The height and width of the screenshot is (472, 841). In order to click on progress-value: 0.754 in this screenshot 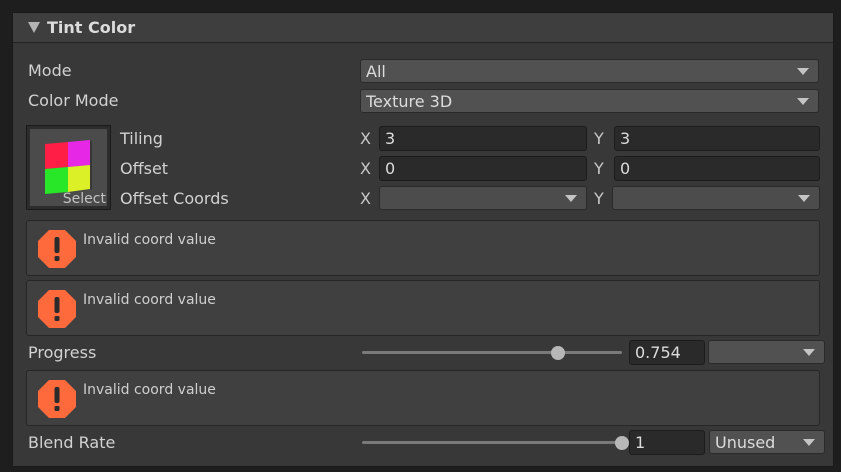, I will do `click(658, 352)`.